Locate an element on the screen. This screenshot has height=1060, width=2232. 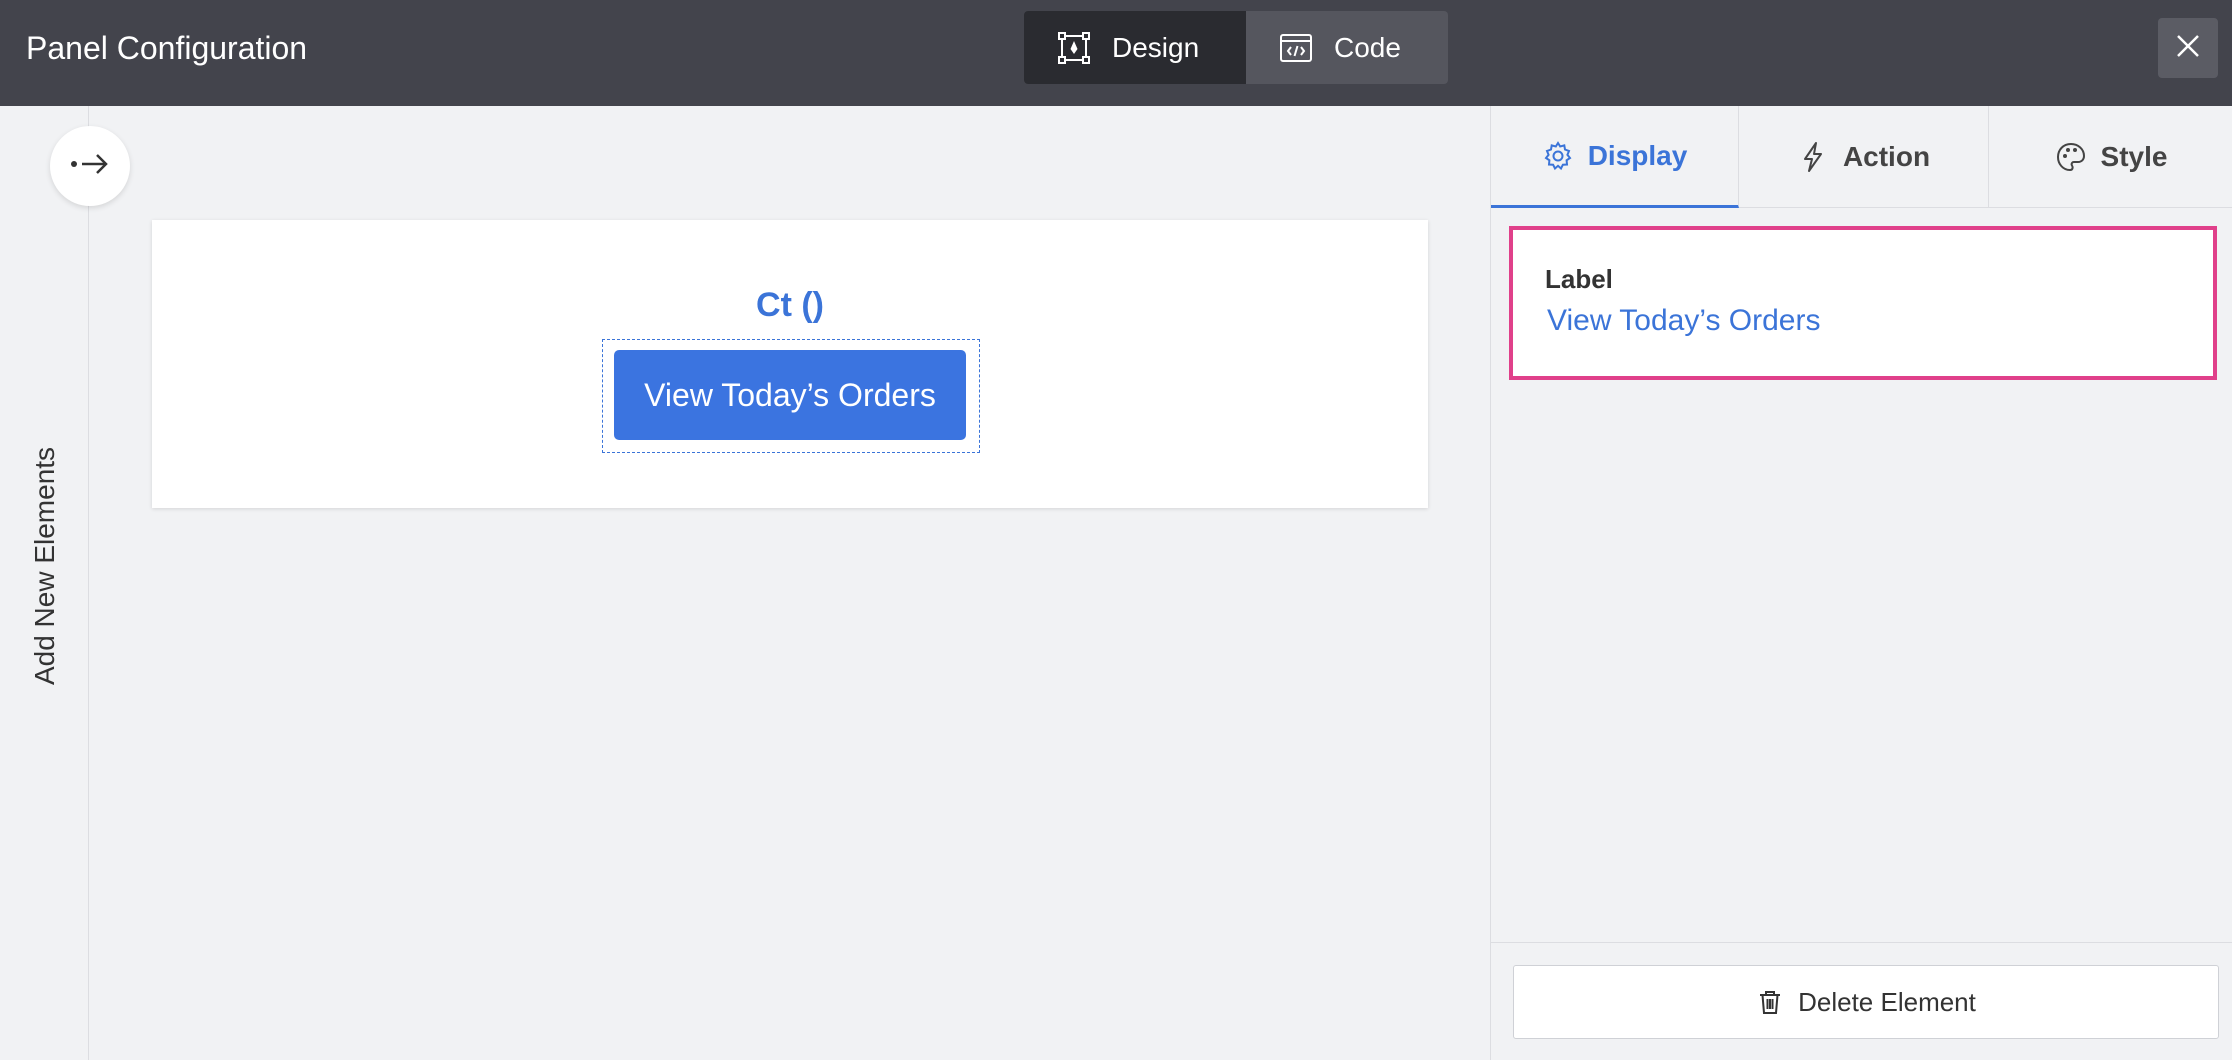
top-bar: Panel Configuration Design Code is located at coordinates (1116, 53).